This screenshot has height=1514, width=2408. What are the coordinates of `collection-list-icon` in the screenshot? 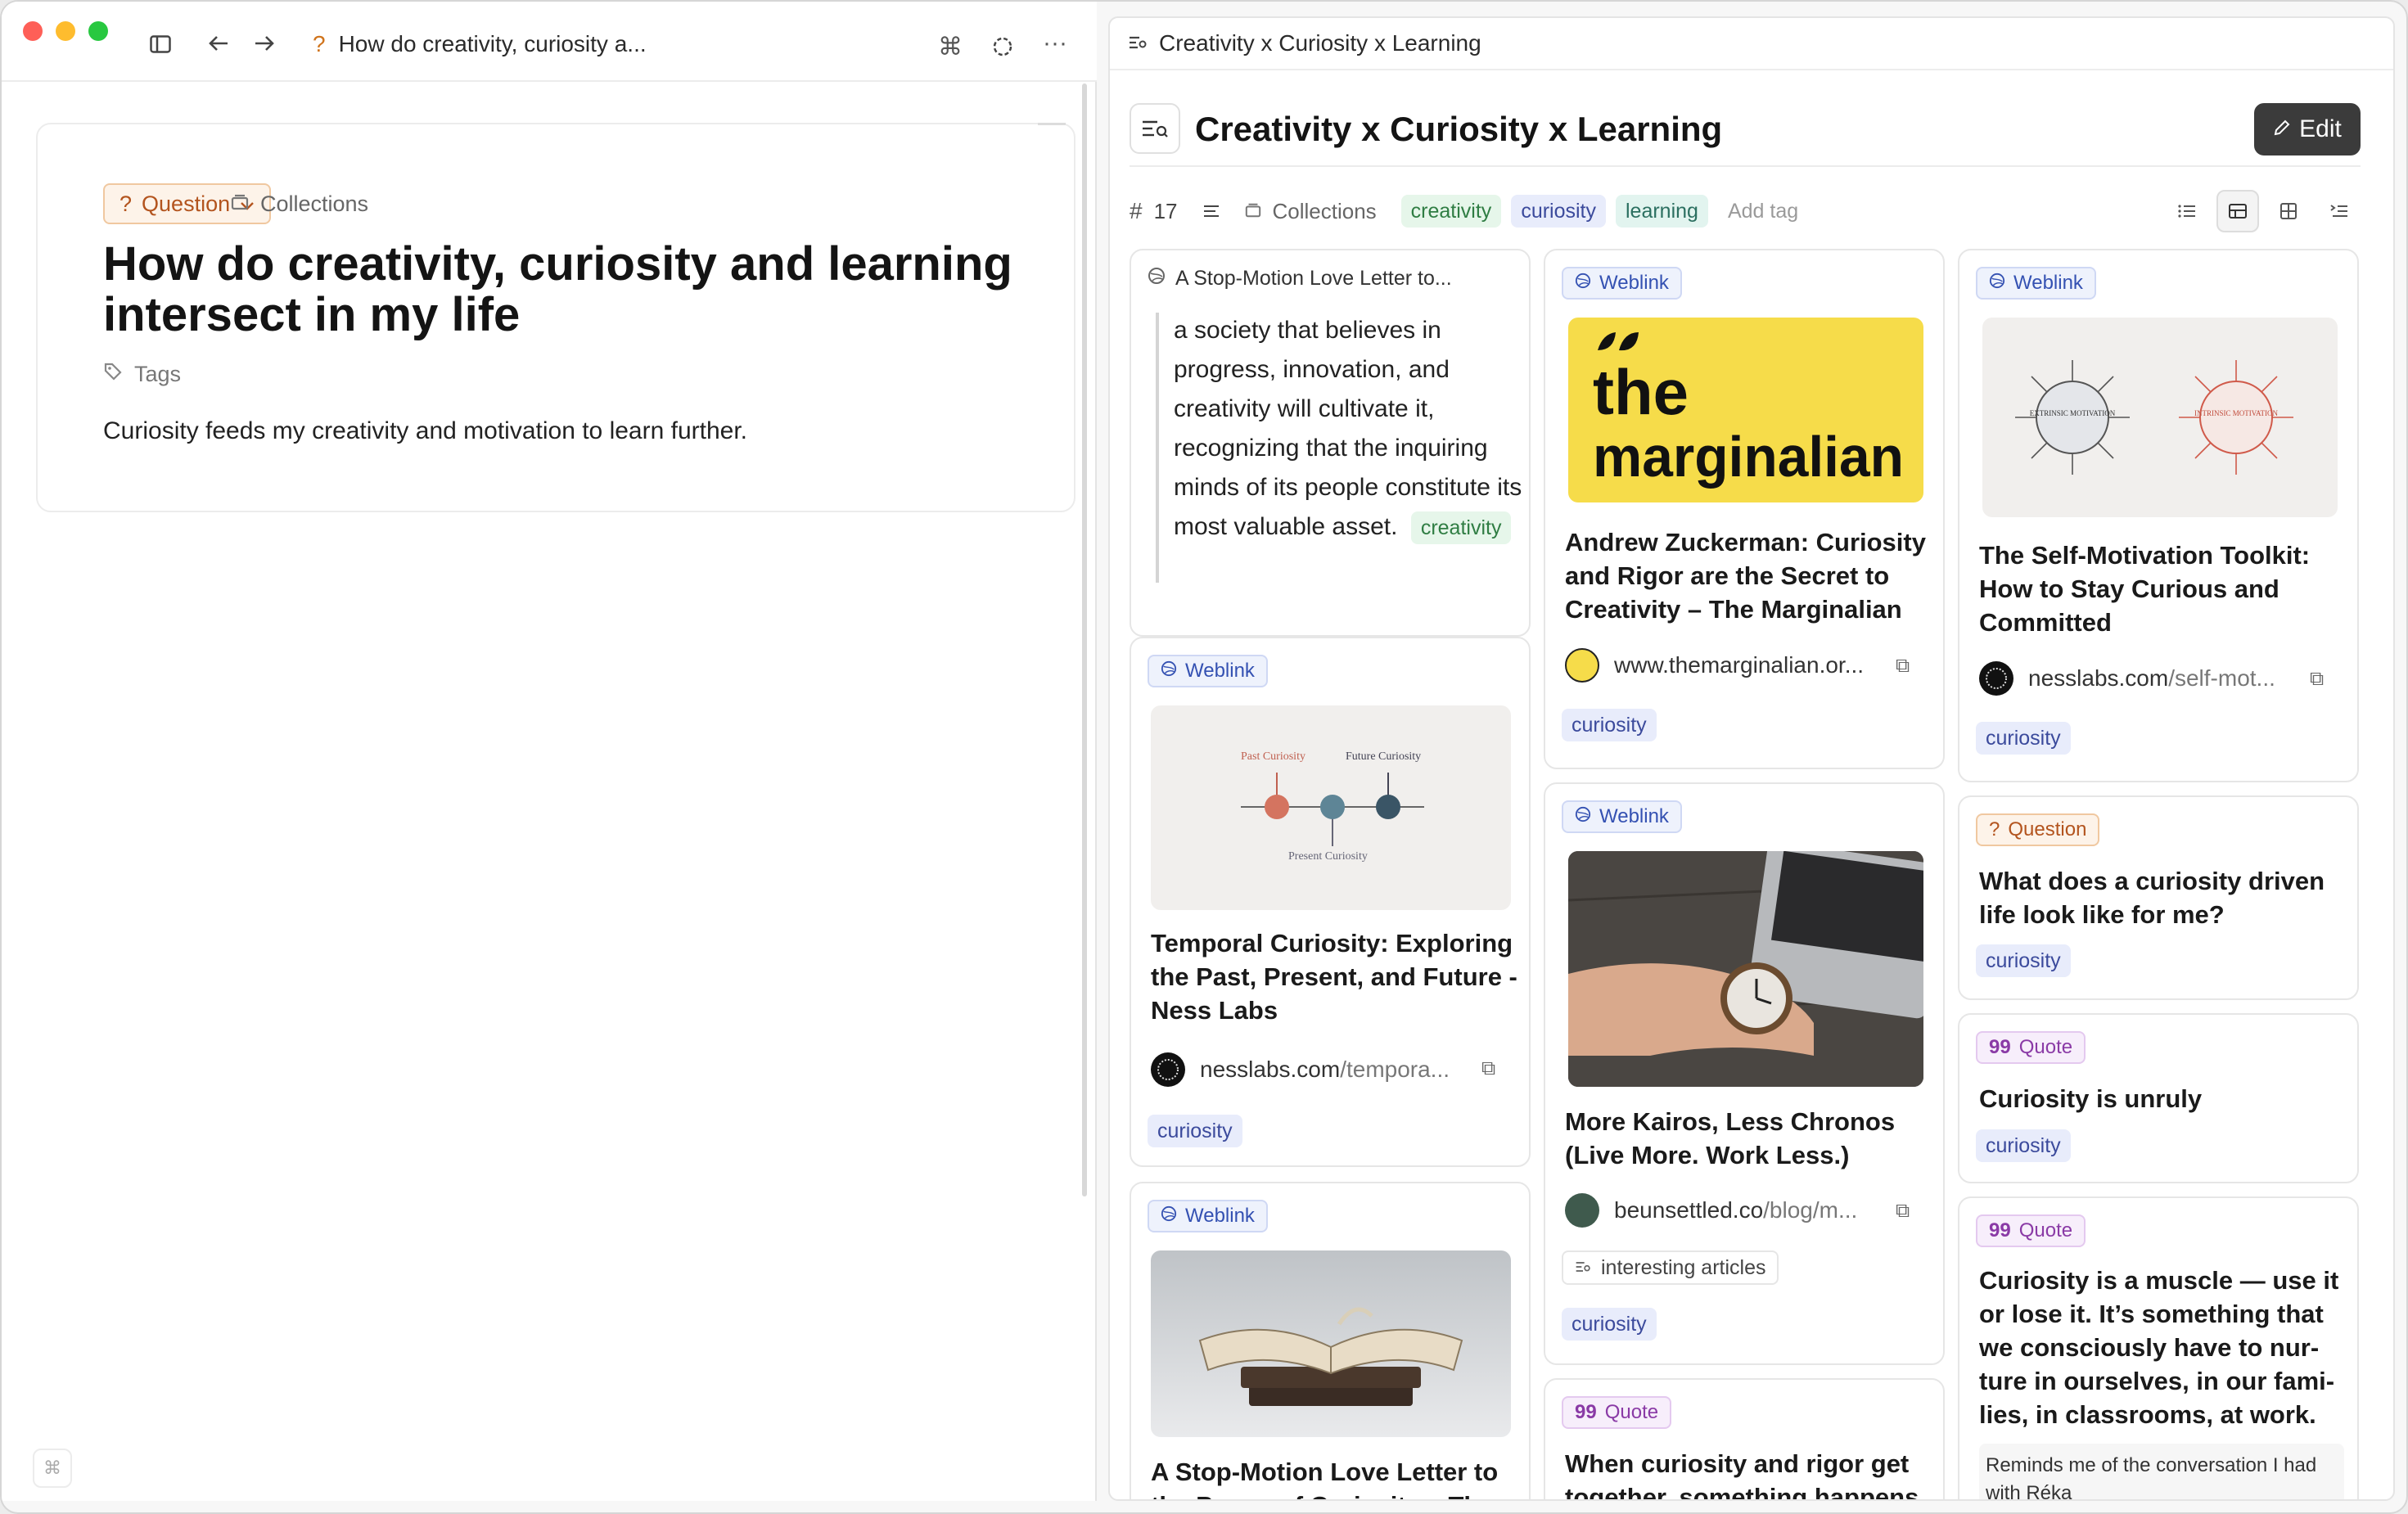 It's located at (1138, 43).